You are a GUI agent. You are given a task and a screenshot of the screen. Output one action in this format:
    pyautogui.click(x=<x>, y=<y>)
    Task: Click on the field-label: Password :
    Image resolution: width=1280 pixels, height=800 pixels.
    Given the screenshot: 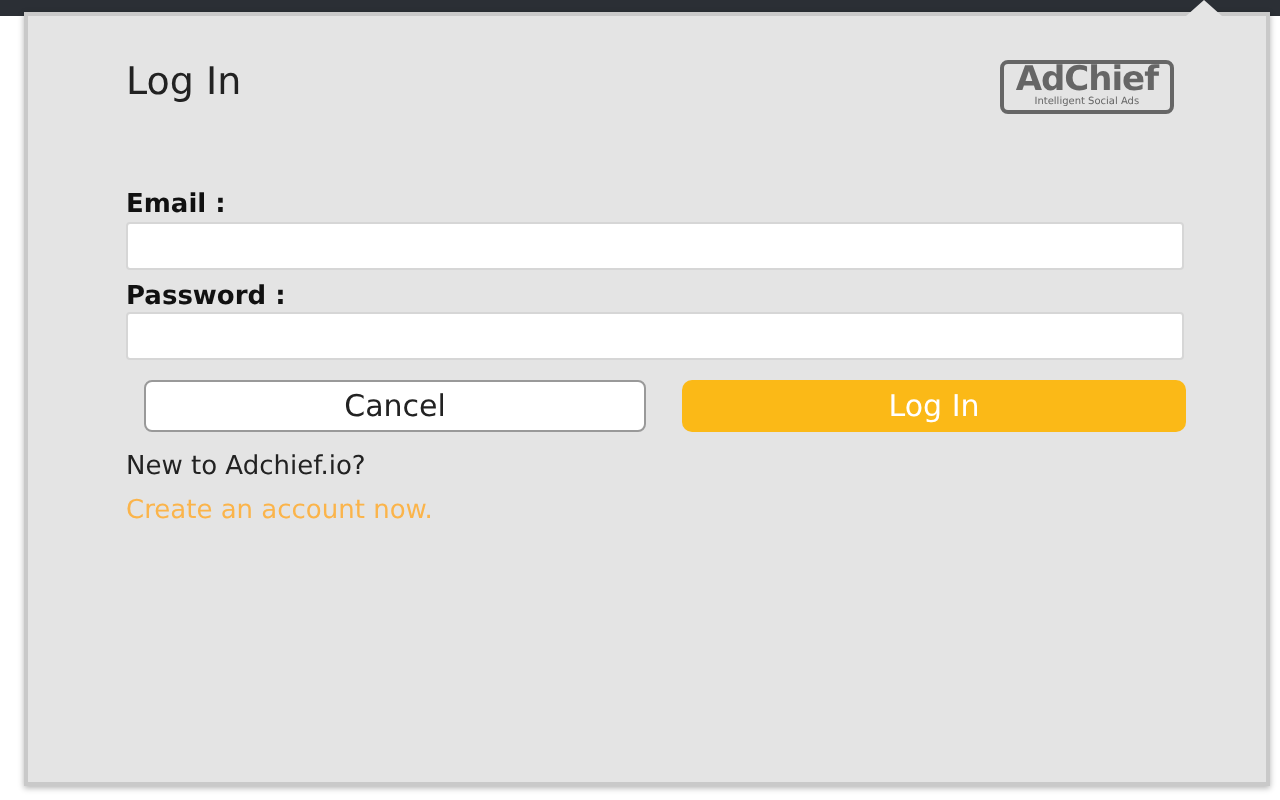 What is the action you would take?
    pyautogui.click(x=207, y=297)
    